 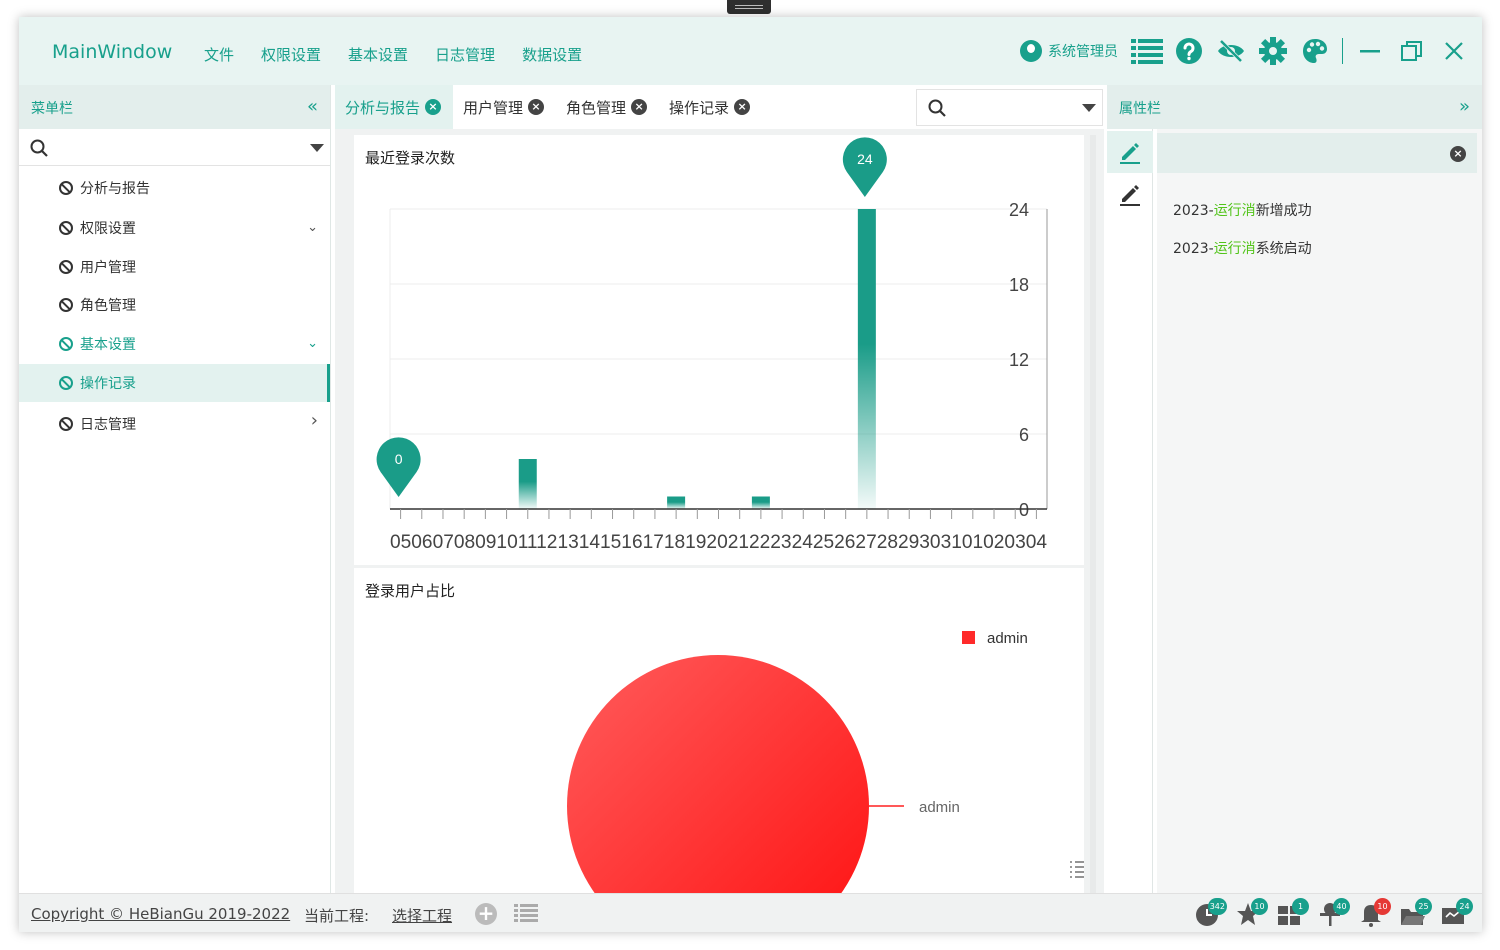 What do you see at coordinates (1083, 52) in the screenshot?
I see `user-name: 系统管理员` at bounding box center [1083, 52].